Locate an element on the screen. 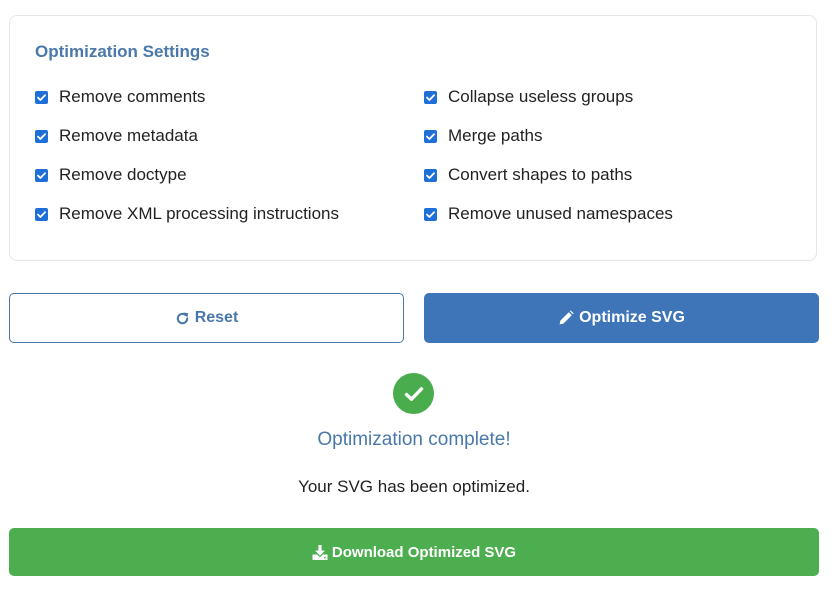 The image size is (833, 596). option-remove-doctype: Remove doctype is located at coordinates (229, 175).